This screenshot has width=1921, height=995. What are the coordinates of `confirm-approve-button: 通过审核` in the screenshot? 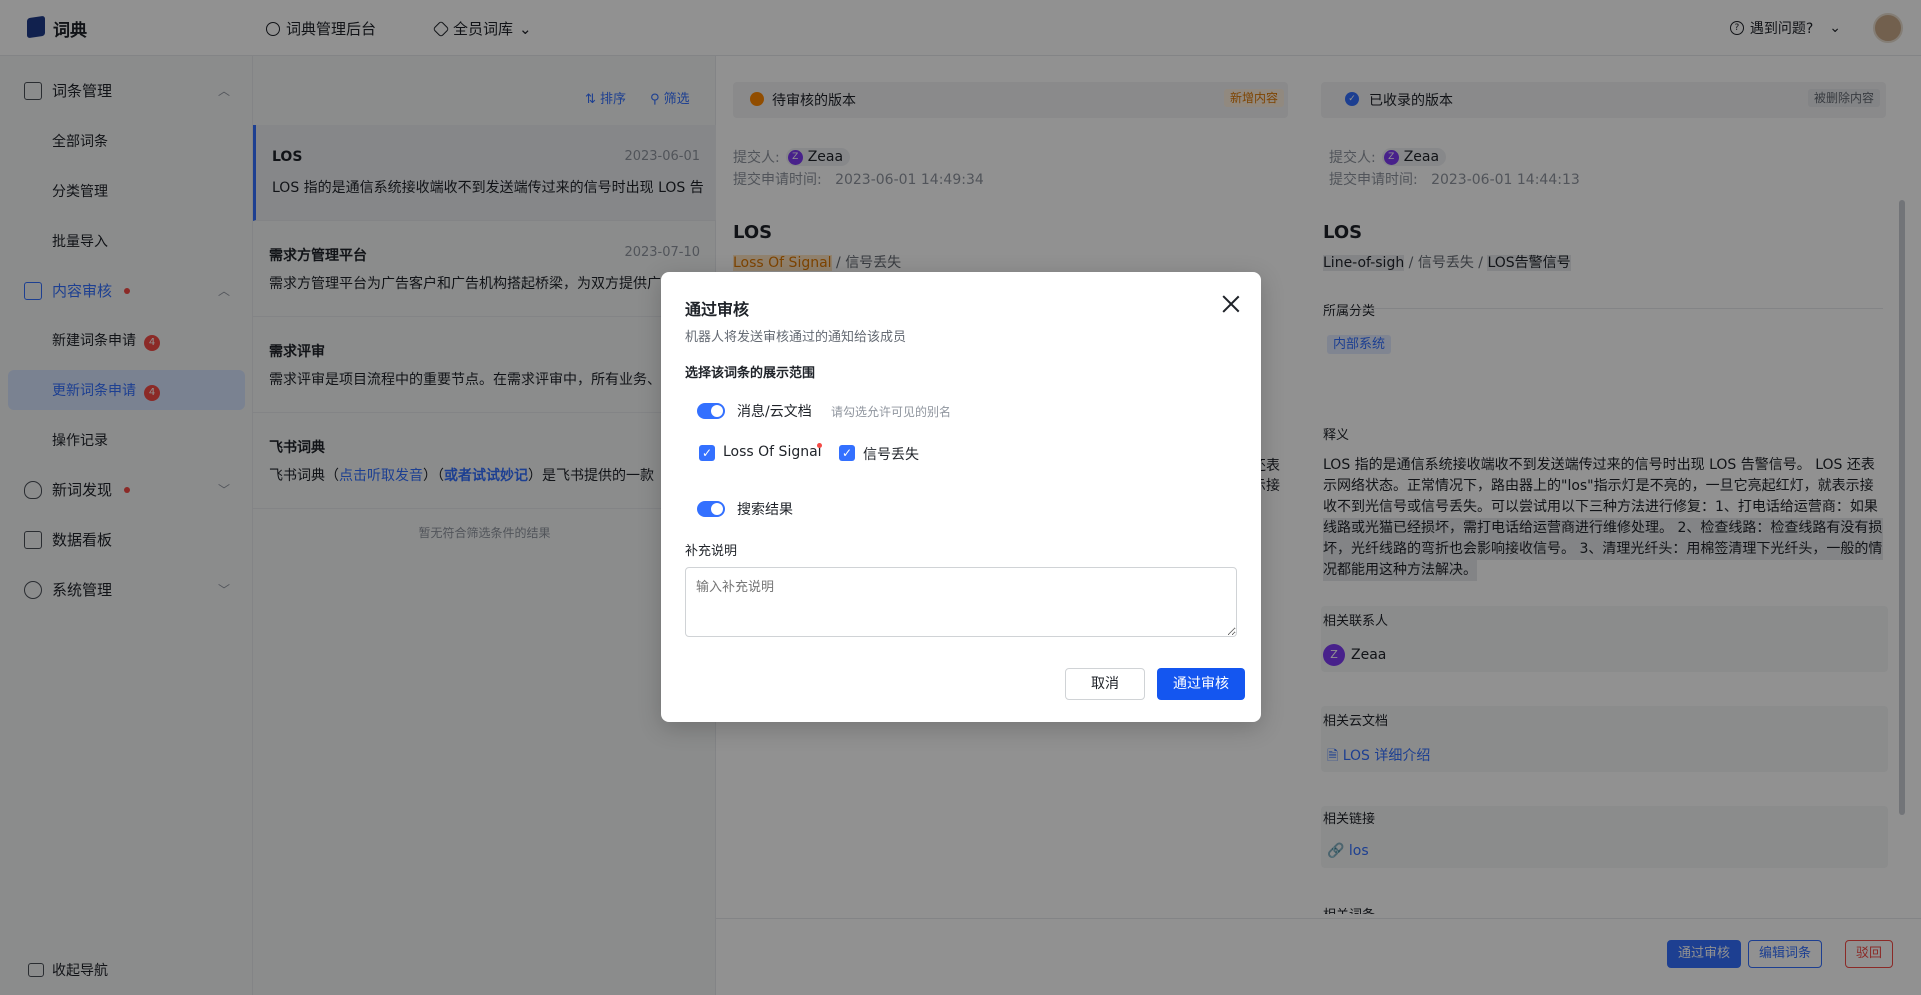 It's located at (1201, 684).